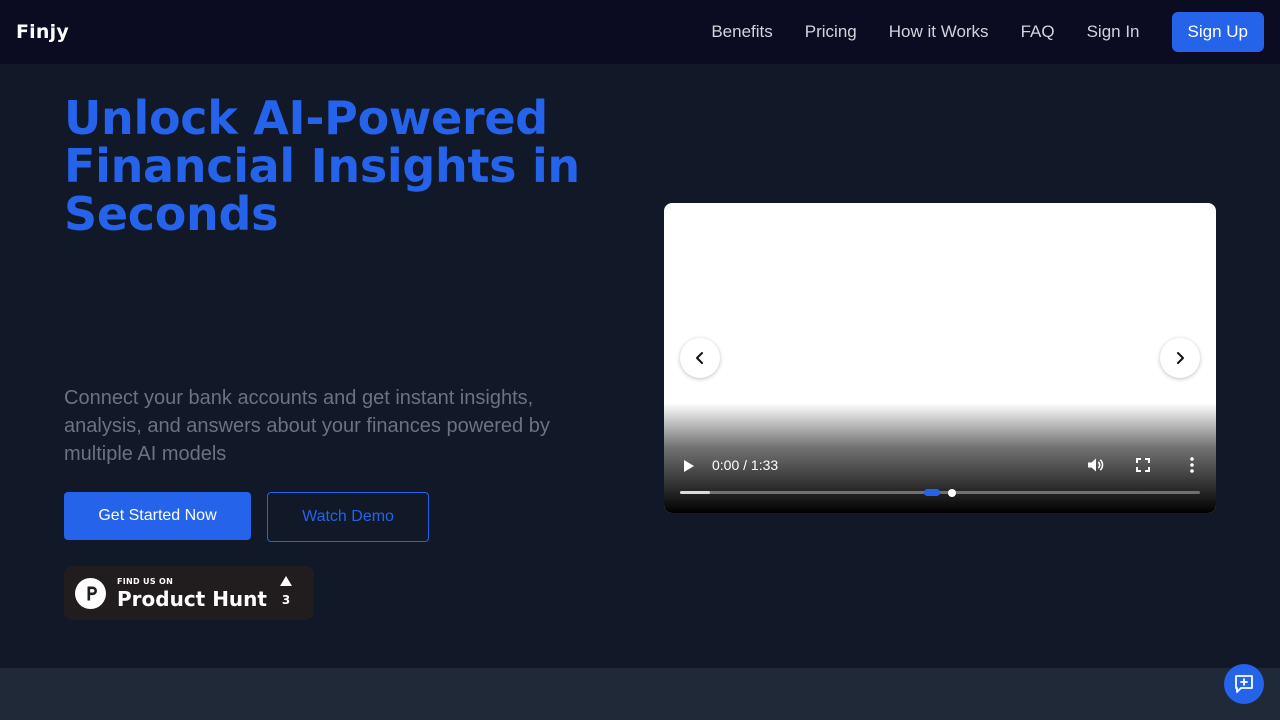 The width and height of the screenshot is (1280, 720). Describe the element at coordinates (1217, 32) in the screenshot. I see `sign-up-button: Sign Up` at that location.